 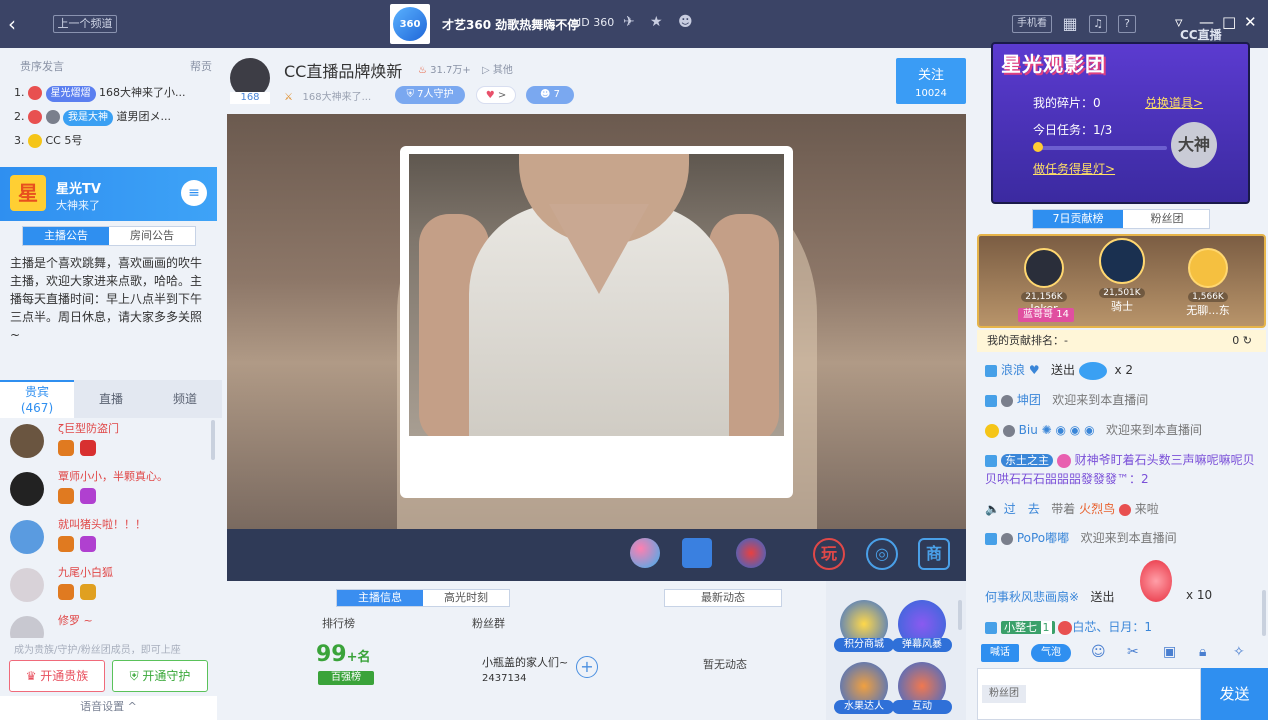 What do you see at coordinates (57, 676) in the screenshot?
I see `open-noble-button: ♛ 开通贵族` at bounding box center [57, 676].